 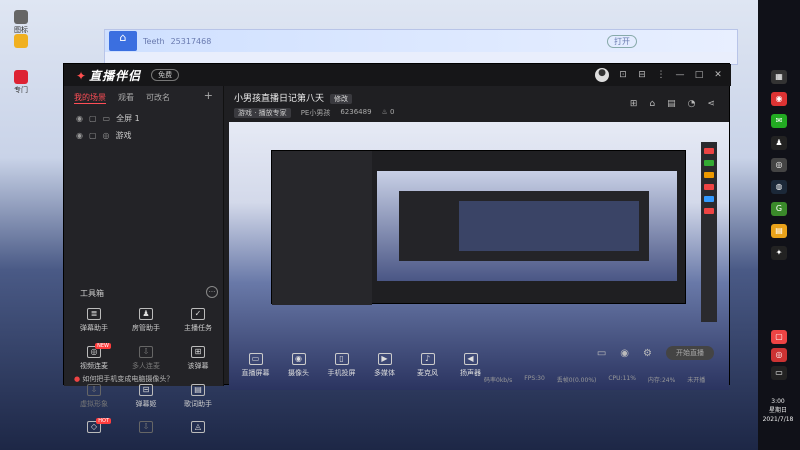 What do you see at coordinates (388, 112) in the screenshot?
I see `fans-count: ♨ 0` at bounding box center [388, 112].